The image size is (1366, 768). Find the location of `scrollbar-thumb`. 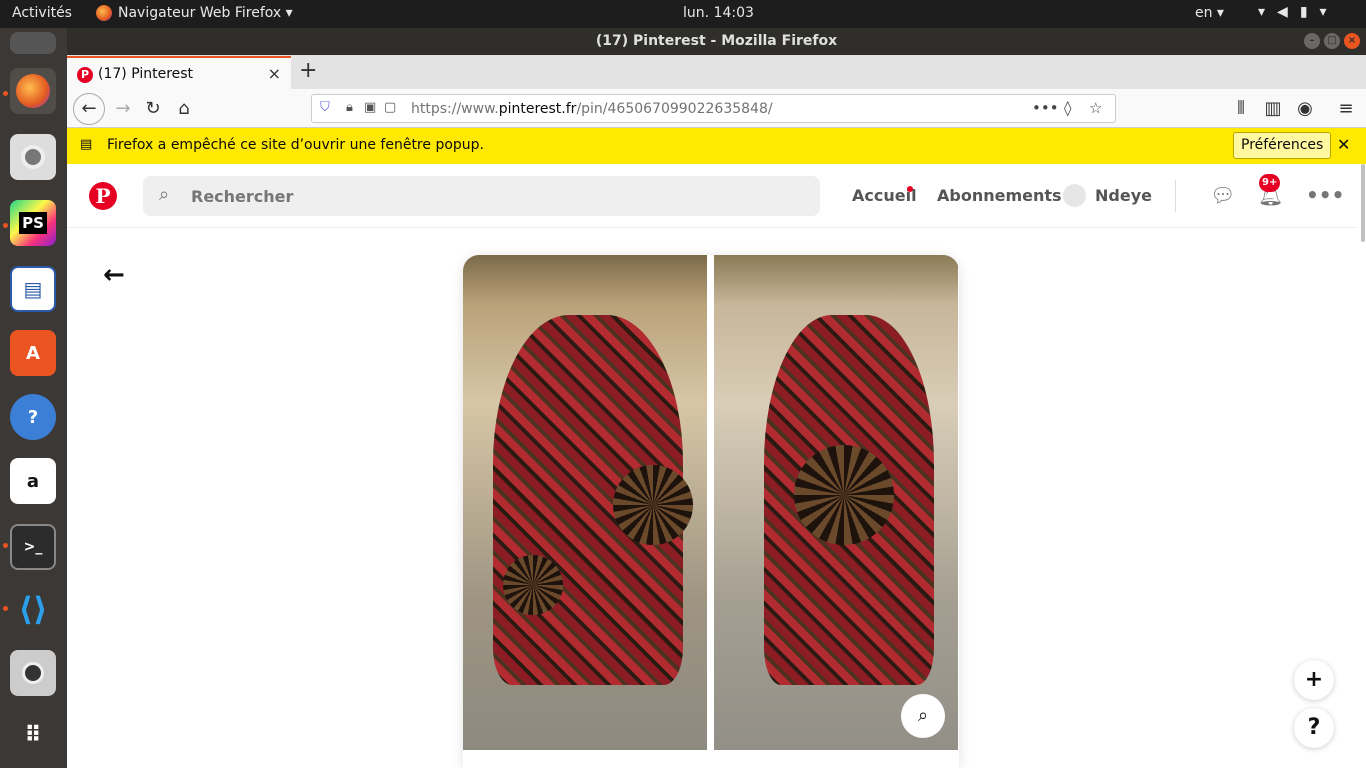

scrollbar-thumb is located at coordinates (1363, 203).